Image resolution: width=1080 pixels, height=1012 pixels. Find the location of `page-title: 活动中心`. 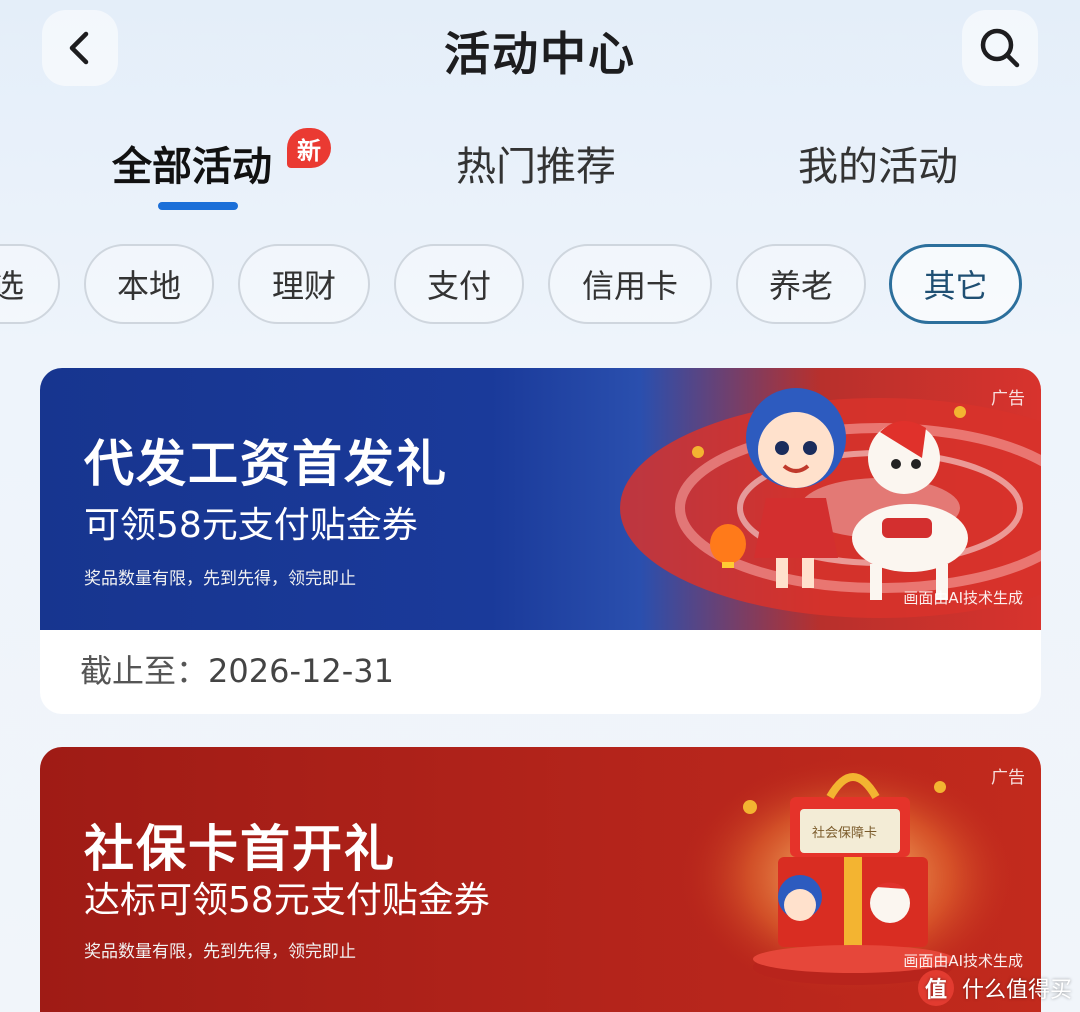

page-title: 活动中心 is located at coordinates (540, 54).